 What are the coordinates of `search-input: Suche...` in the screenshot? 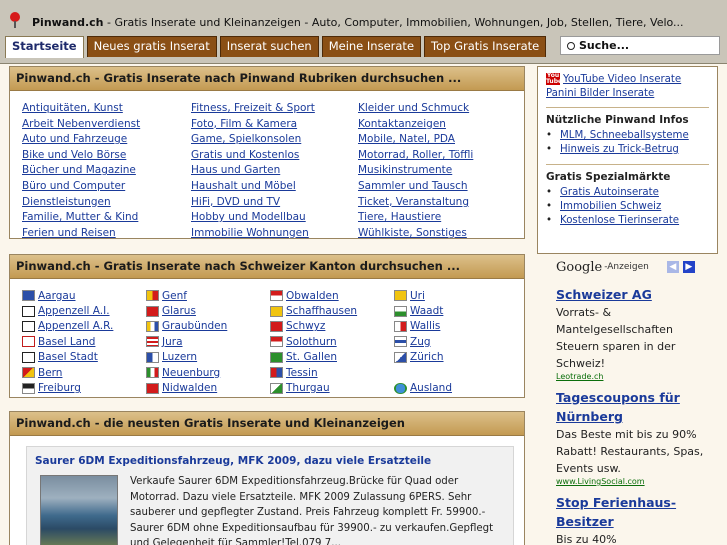 It's located at (640, 45).